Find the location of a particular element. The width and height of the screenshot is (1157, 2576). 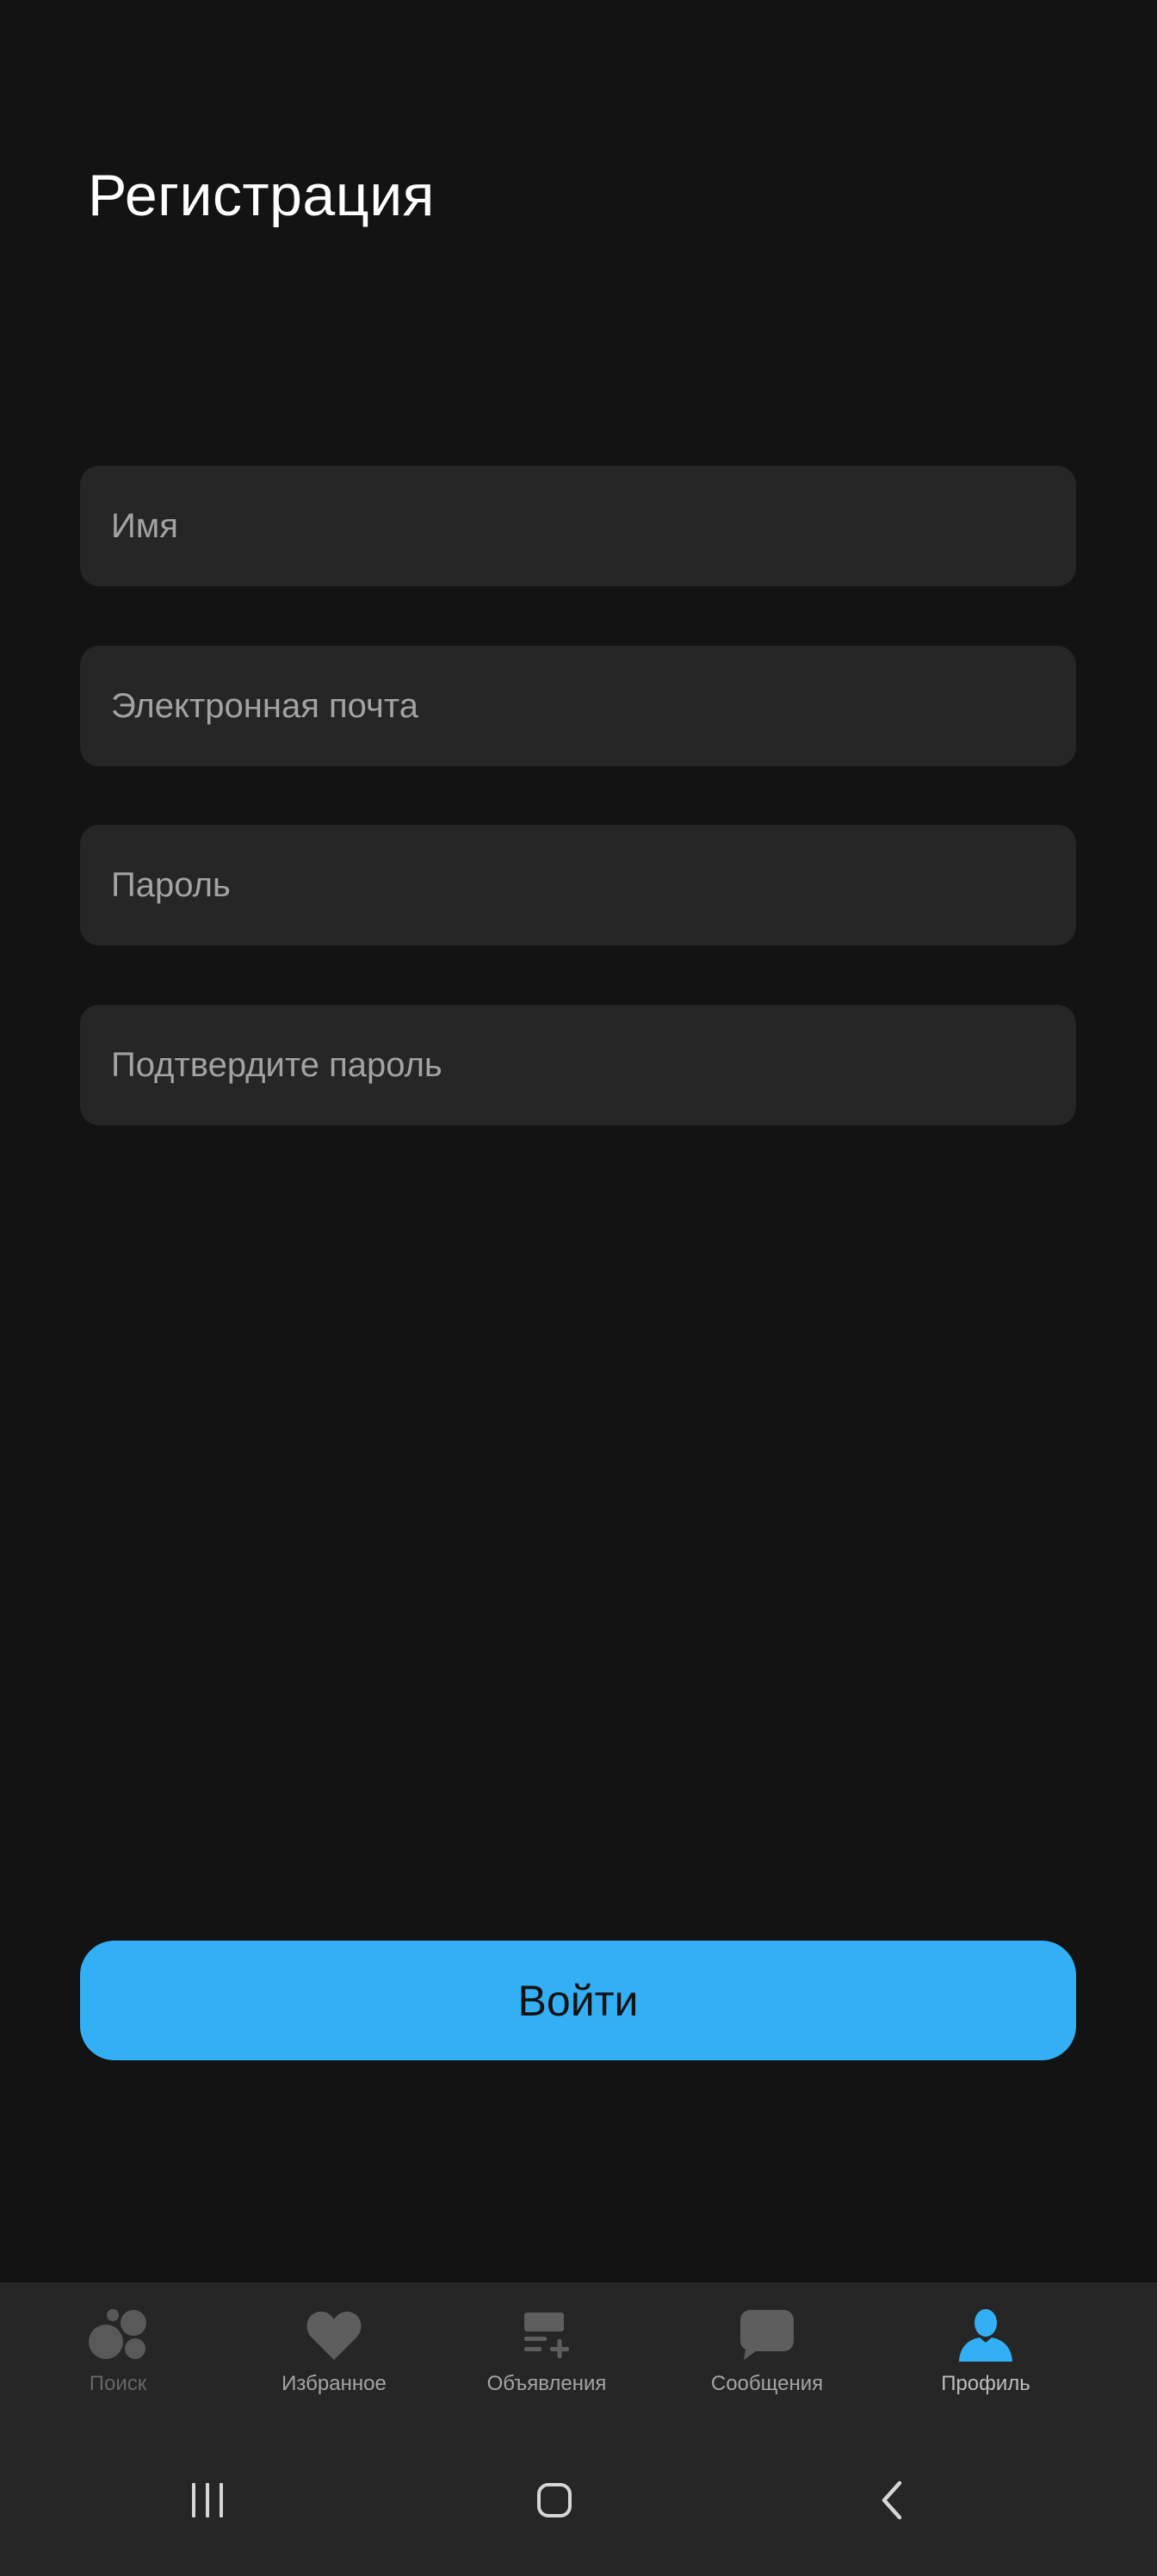

password-input is located at coordinates (594, 885).